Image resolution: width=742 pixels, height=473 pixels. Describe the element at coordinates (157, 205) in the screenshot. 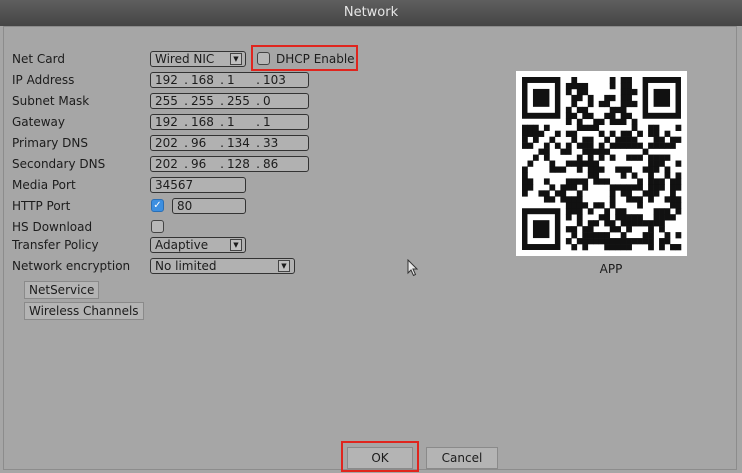

I see `http-port-checkbox: ✓` at that location.